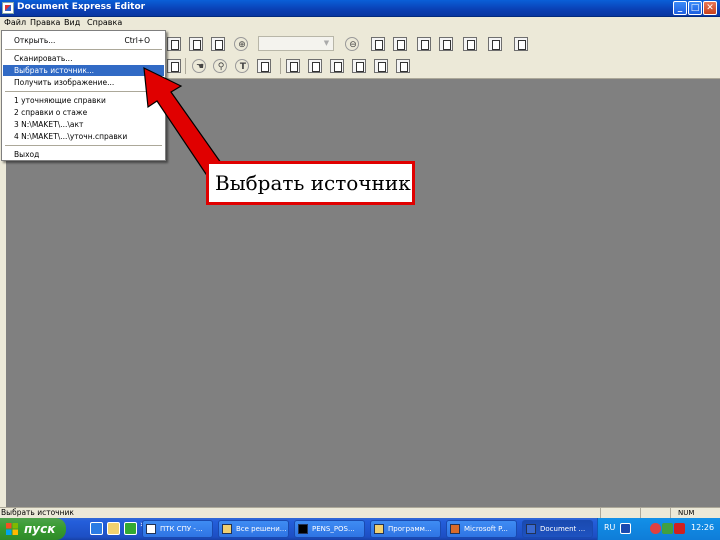  Describe the element at coordinates (296, 43) in the screenshot. I see `zoom-combo: ▼` at that location.